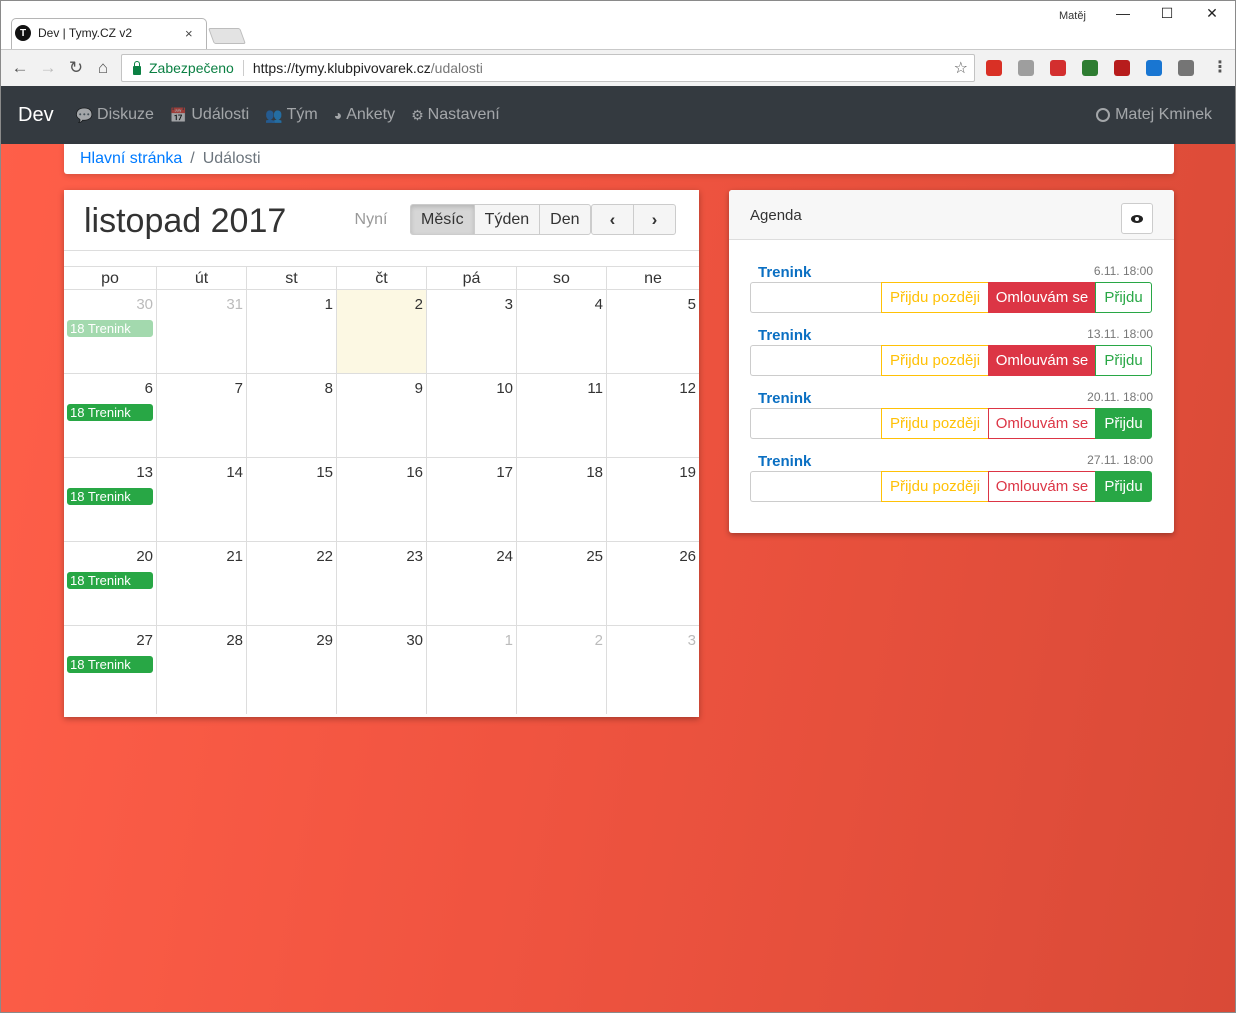 The image size is (1236, 1013). What do you see at coordinates (110, 580) in the screenshot?
I see `calendar-event: 18 Trenink` at bounding box center [110, 580].